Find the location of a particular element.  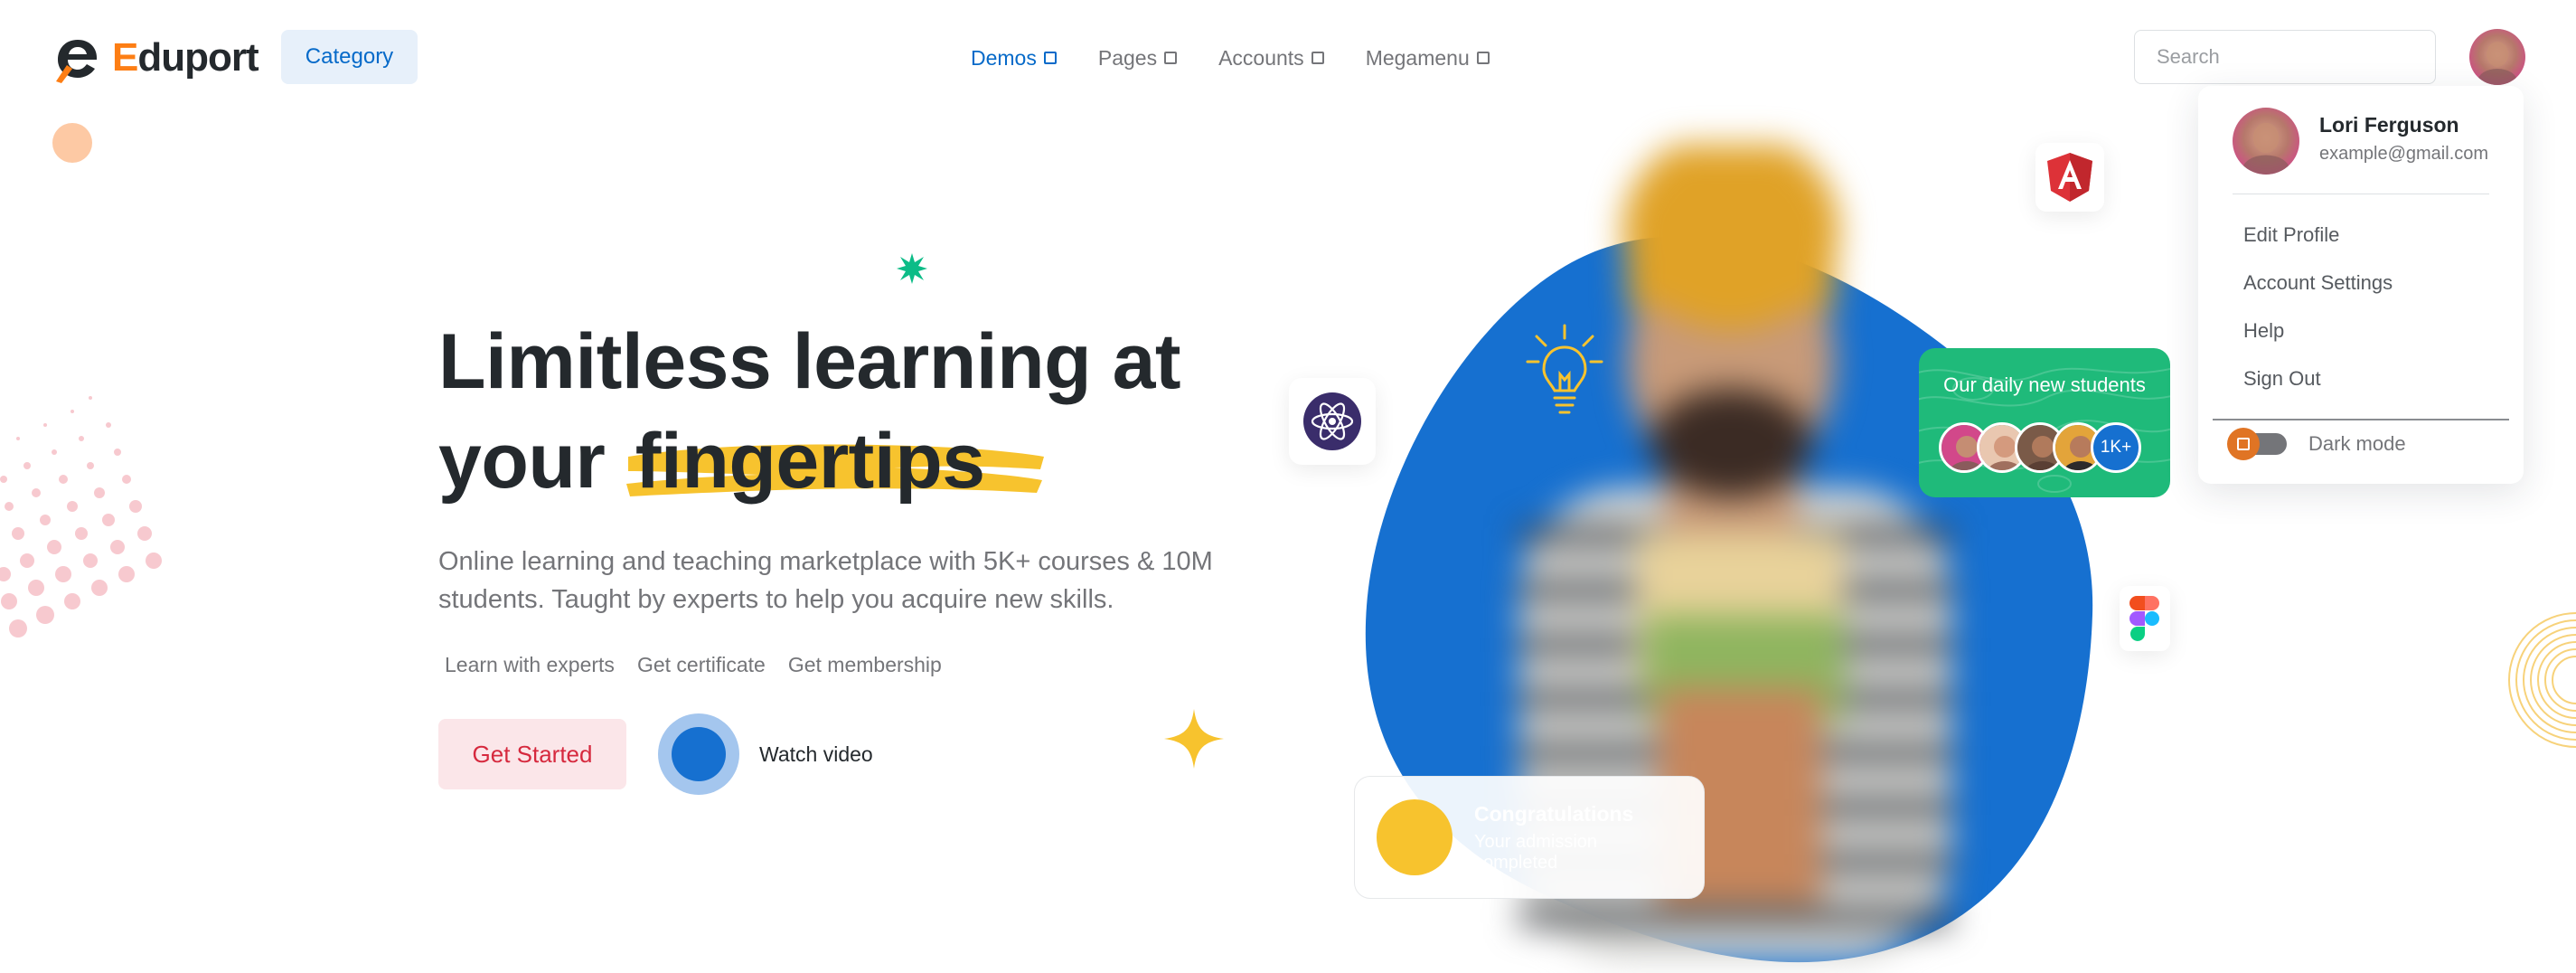

user-email: example@gmail.com is located at coordinates (2404, 154).